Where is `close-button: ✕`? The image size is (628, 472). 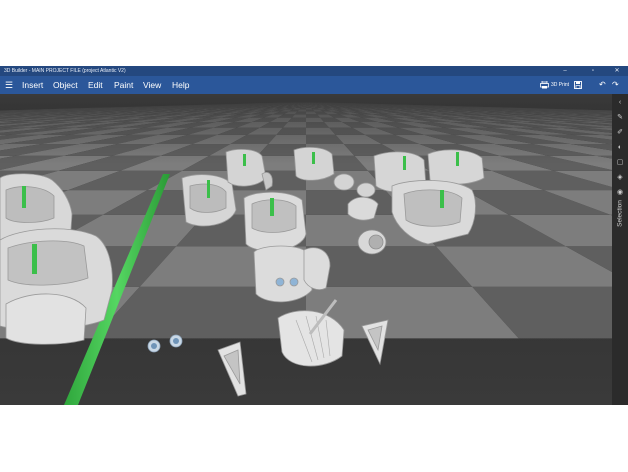
close-button: ✕ is located at coordinates (617, 71).